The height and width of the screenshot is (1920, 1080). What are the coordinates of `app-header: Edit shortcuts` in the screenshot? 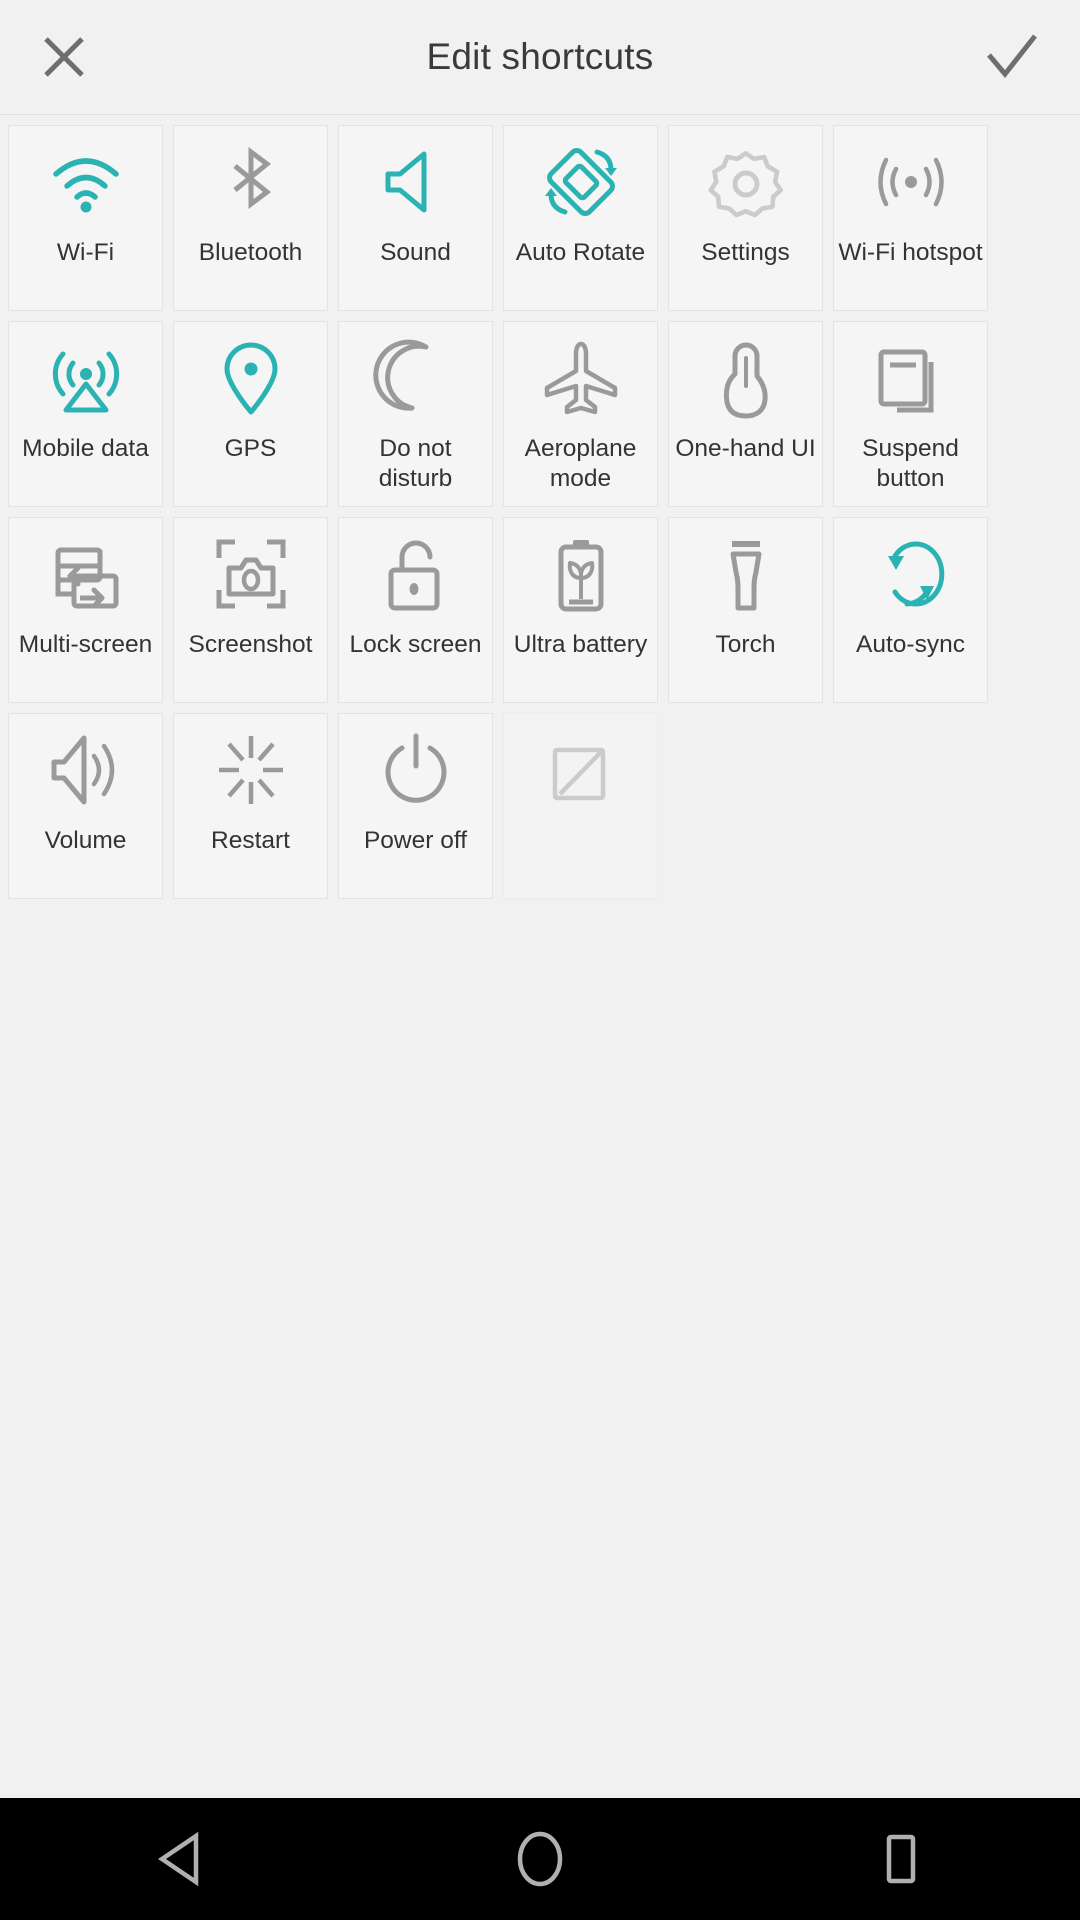 It's located at (540, 57).